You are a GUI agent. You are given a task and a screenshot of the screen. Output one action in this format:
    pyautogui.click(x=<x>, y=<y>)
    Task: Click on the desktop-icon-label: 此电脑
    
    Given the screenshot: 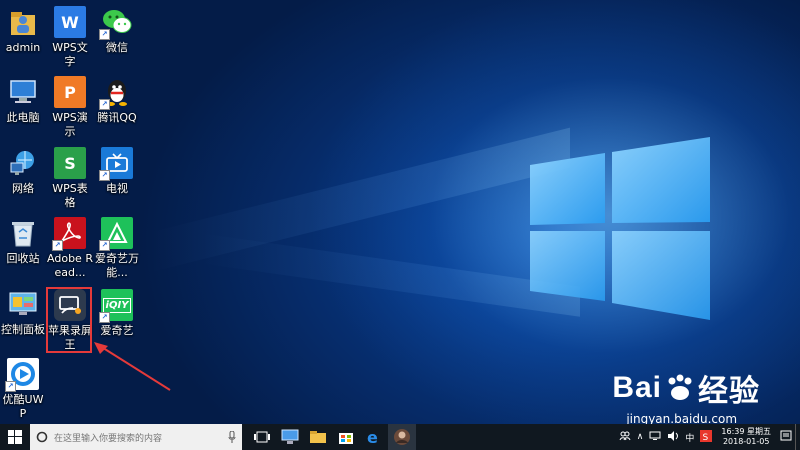 What is the action you would take?
    pyautogui.click(x=23, y=117)
    